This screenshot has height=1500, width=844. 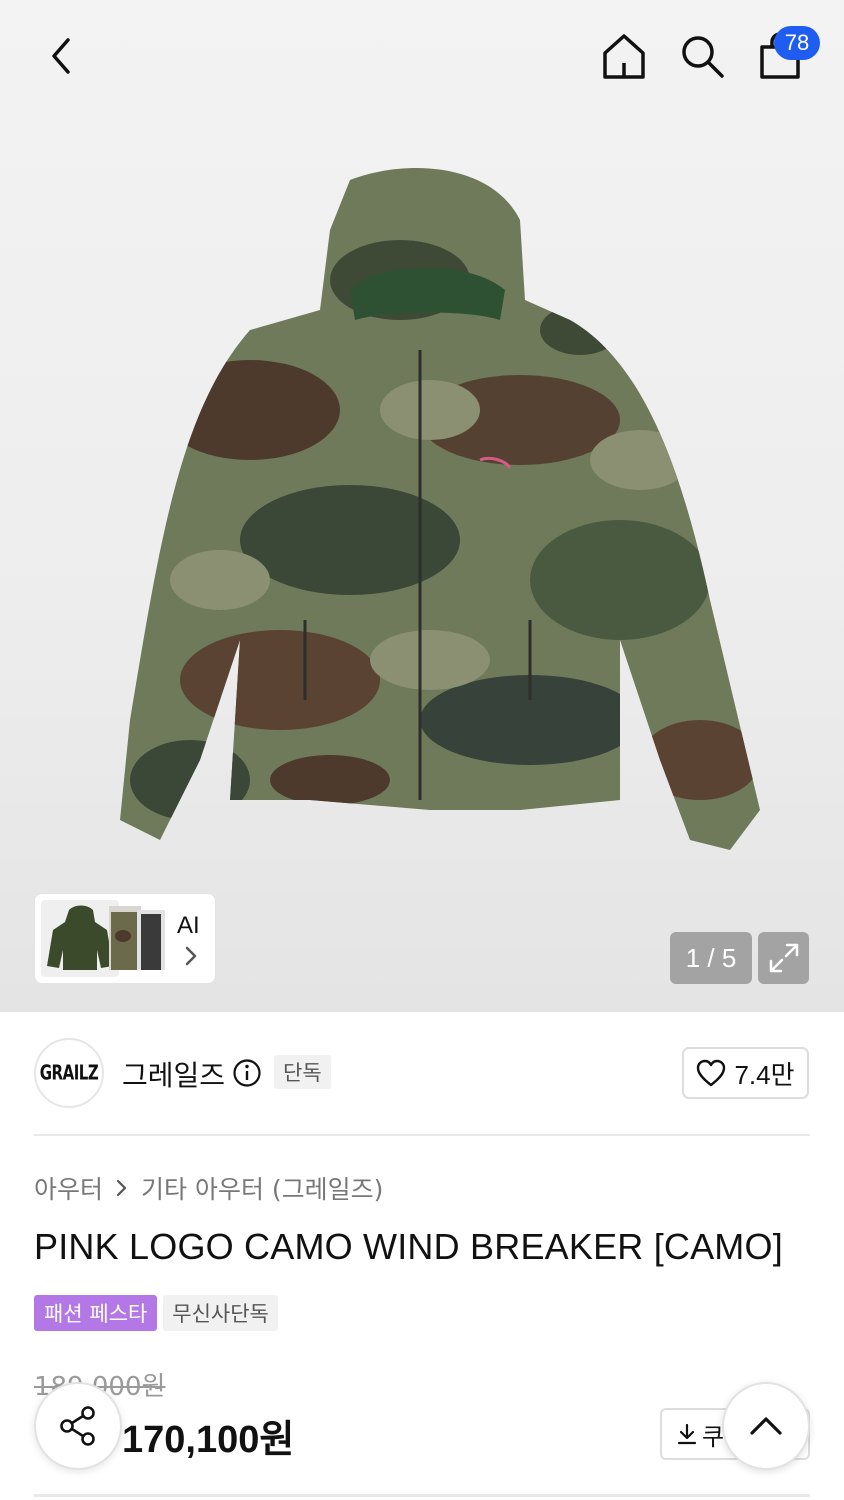 What do you see at coordinates (188, 925) in the screenshot?
I see `ai-label: AI` at bounding box center [188, 925].